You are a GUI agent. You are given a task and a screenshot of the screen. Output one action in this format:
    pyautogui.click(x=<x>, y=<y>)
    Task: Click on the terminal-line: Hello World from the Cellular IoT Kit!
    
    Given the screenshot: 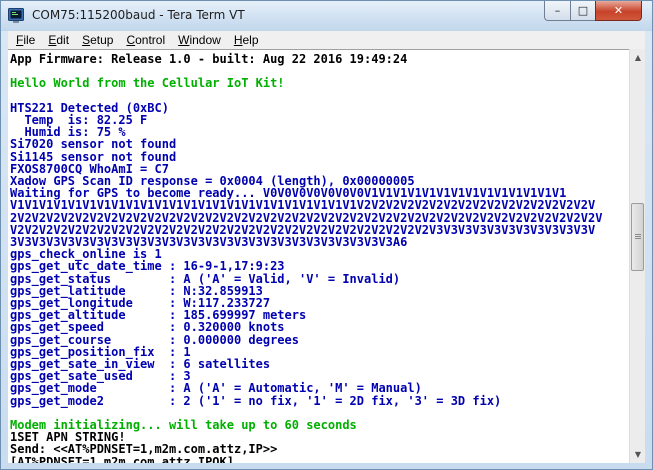 What is the action you would take?
    pyautogui.click(x=147, y=83)
    